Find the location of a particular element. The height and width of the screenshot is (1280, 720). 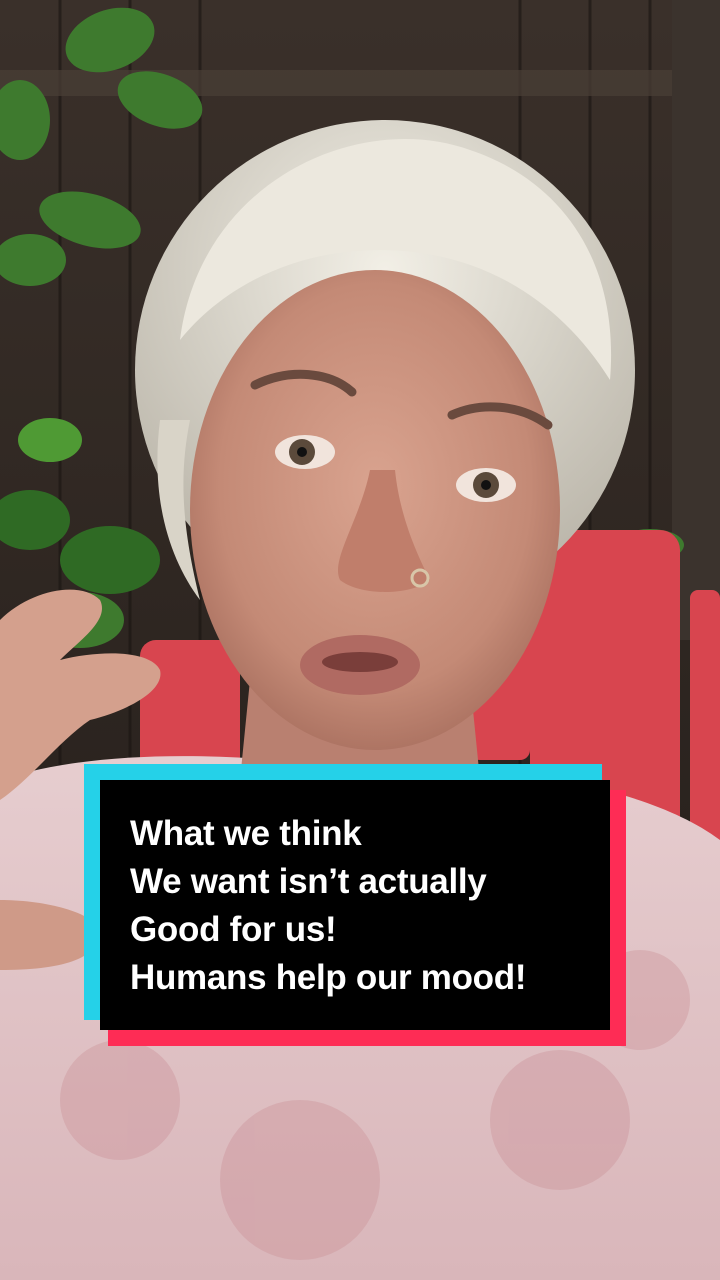

caption-line-3: Good for us! is located at coordinates (233, 929).